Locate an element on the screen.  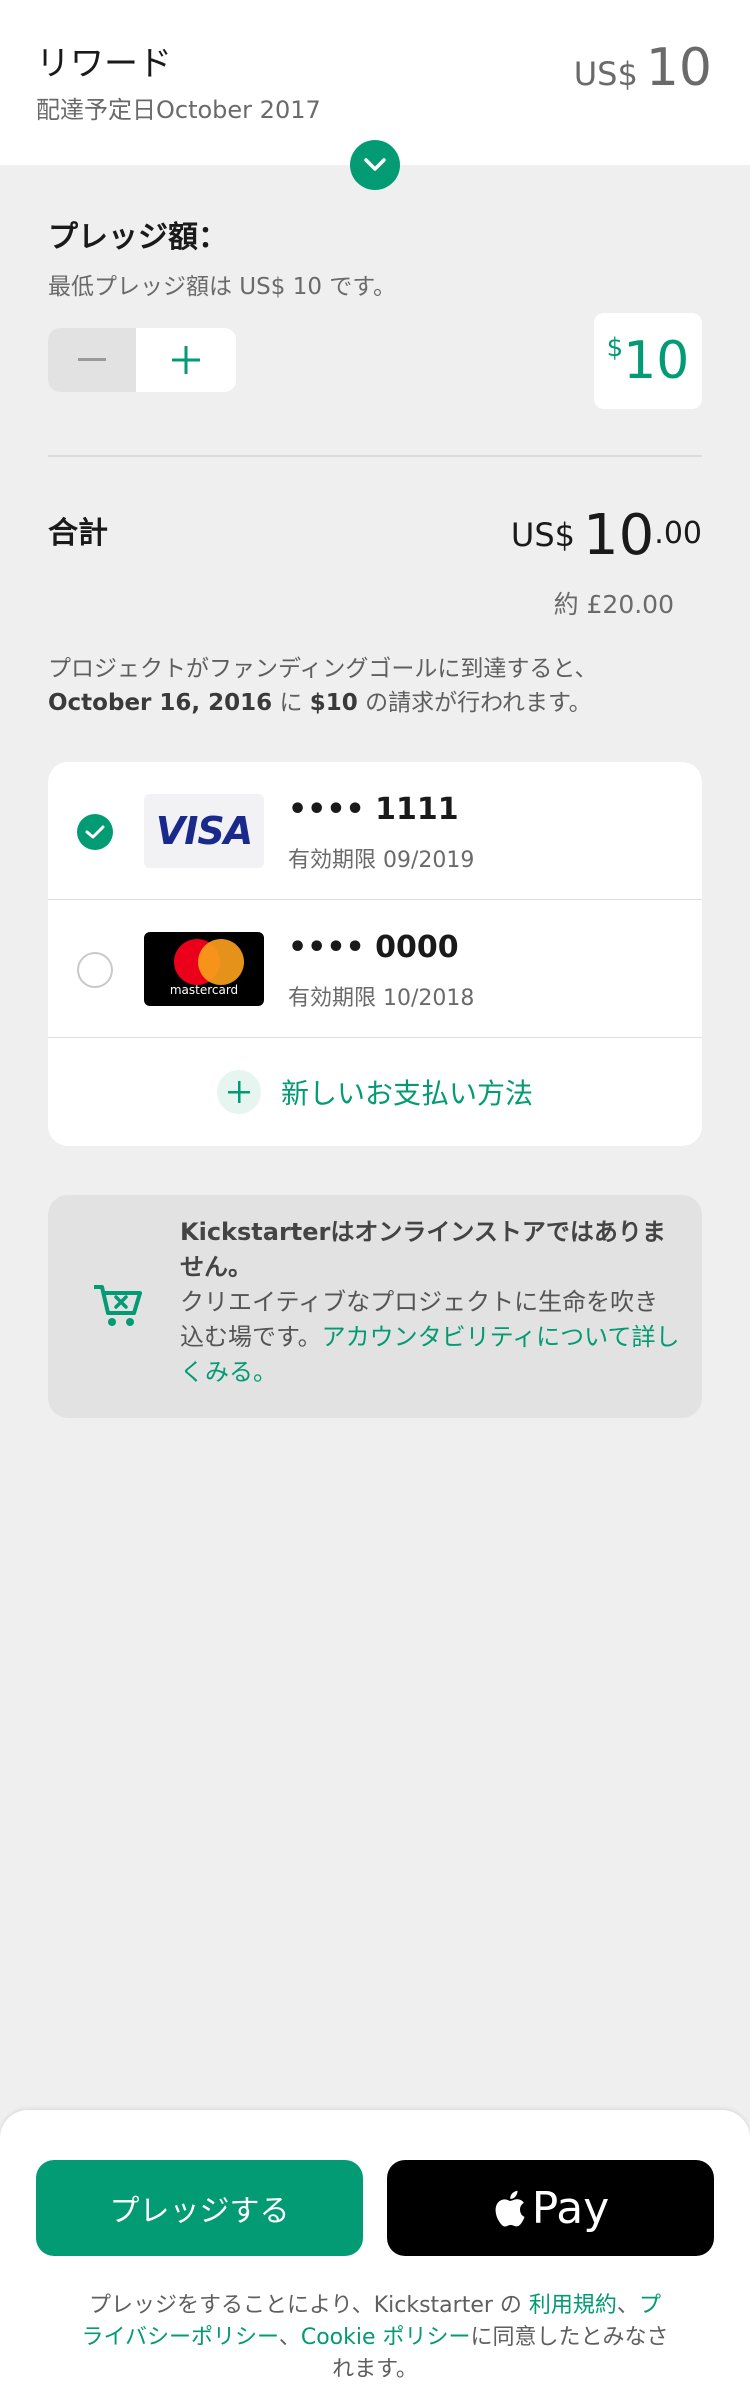
check-icon is located at coordinates (95, 832).